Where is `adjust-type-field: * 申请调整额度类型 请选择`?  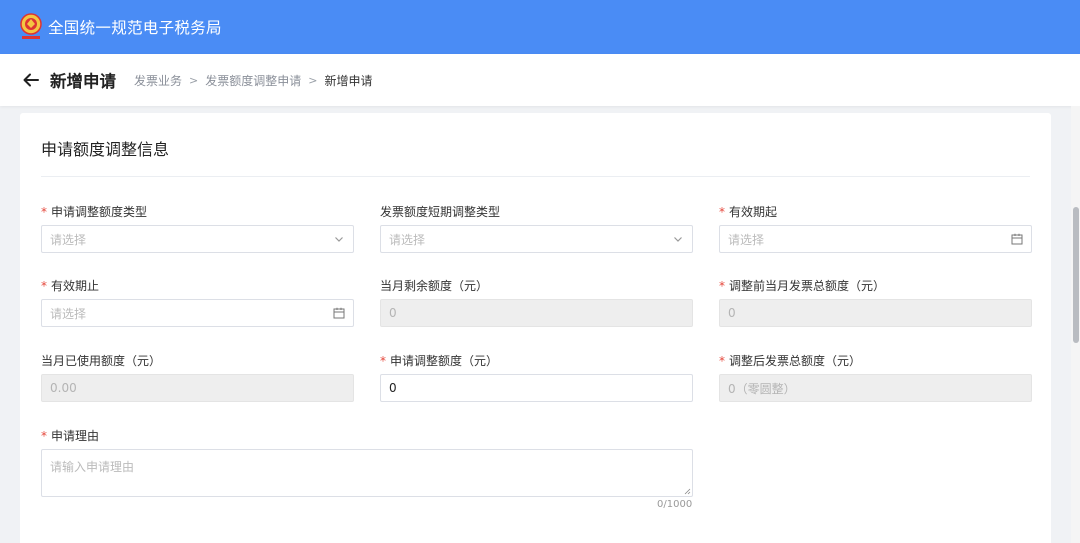
adjust-type-field: * 申请调整额度类型 请选择 is located at coordinates (197, 228).